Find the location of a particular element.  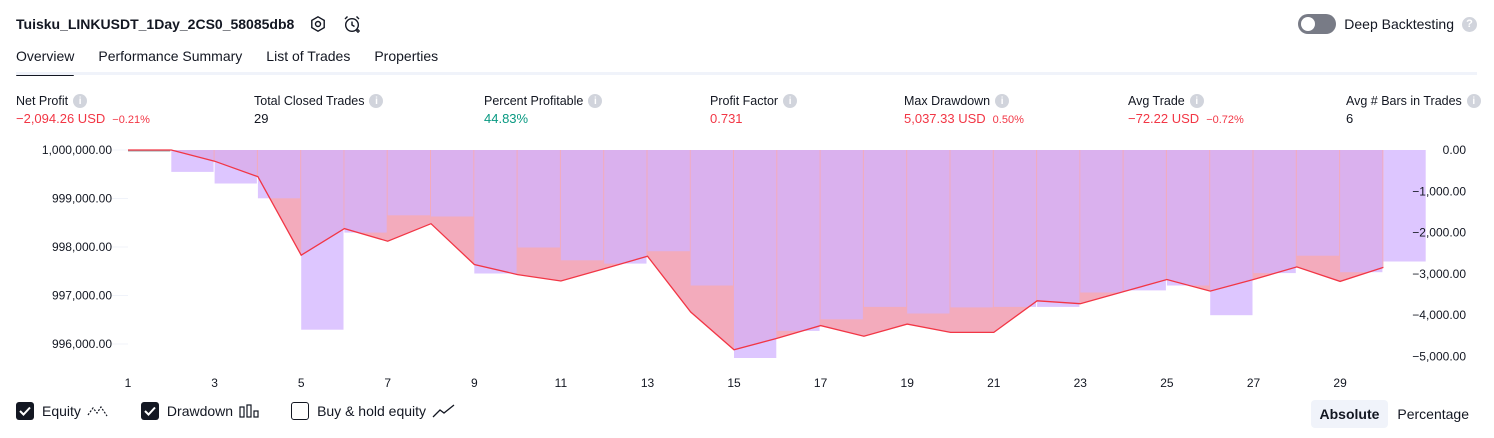

metric-sub-value: −0.72% is located at coordinates (1225, 120).